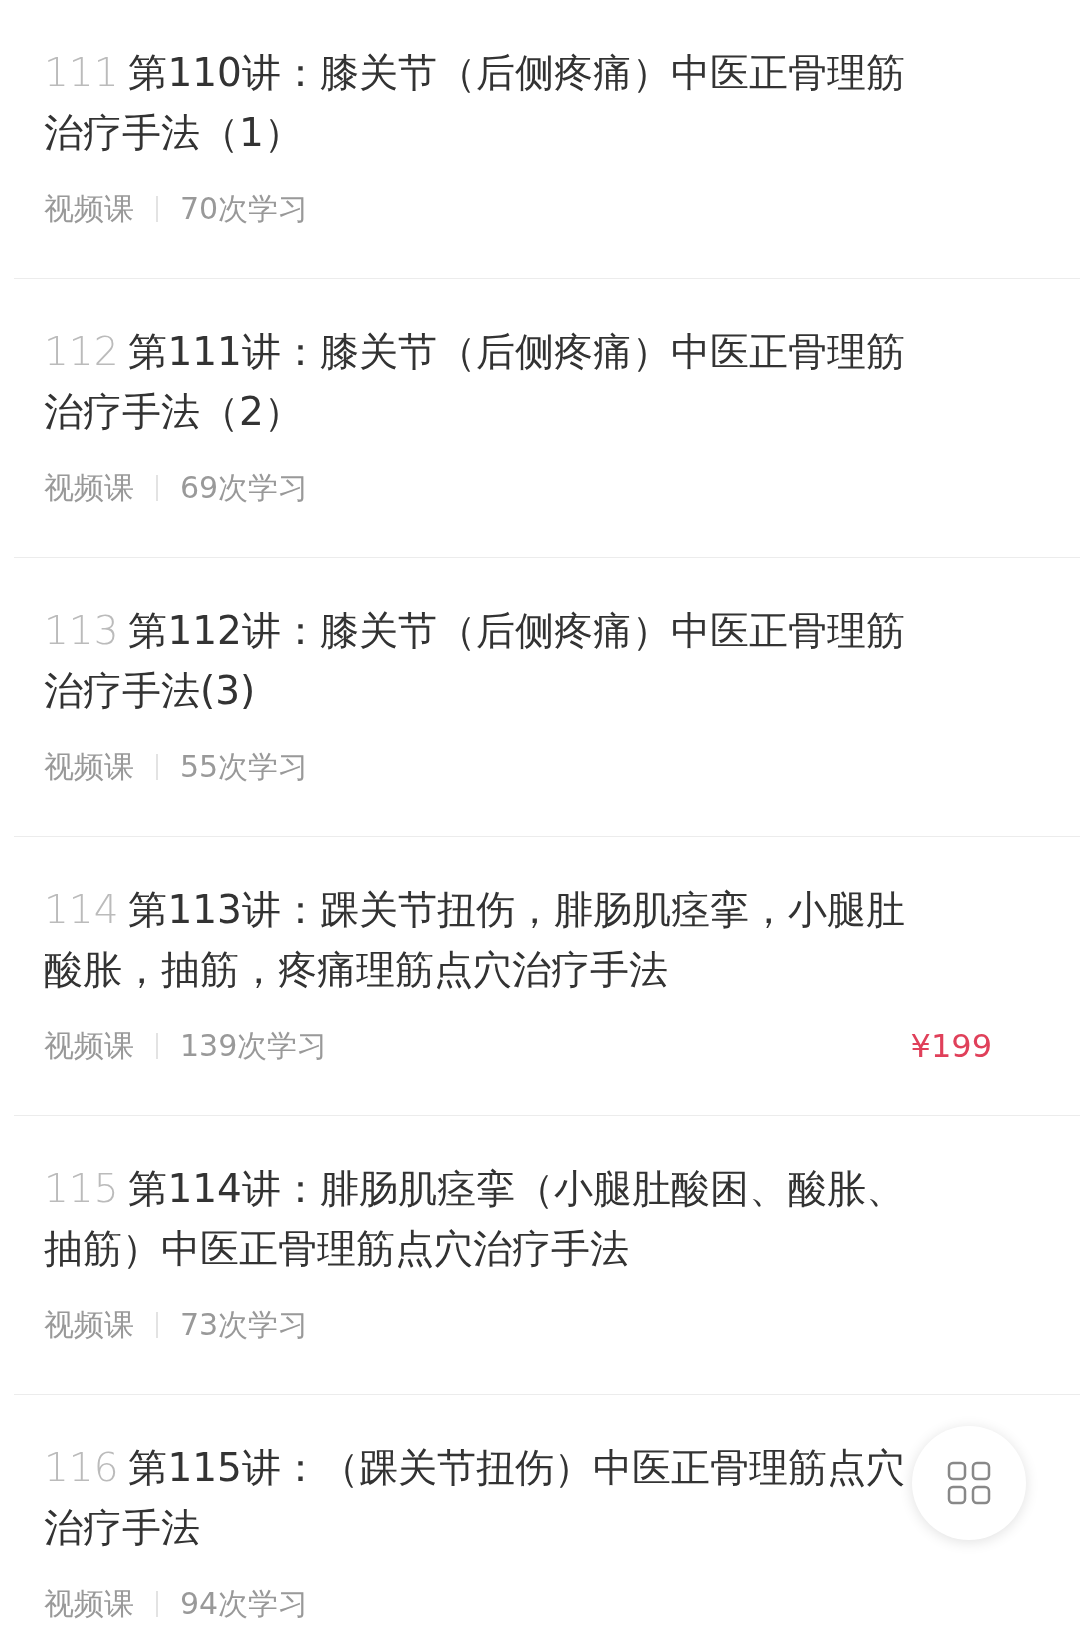 This screenshot has height=1644, width=1080. Describe the element at coordinates (254, 1045) in the screenshot. I see `study-count: 139次学习` at that location.